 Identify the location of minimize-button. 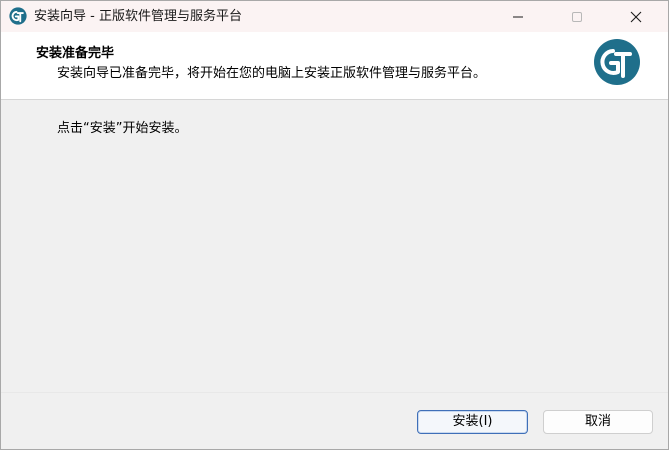
(518, 16).